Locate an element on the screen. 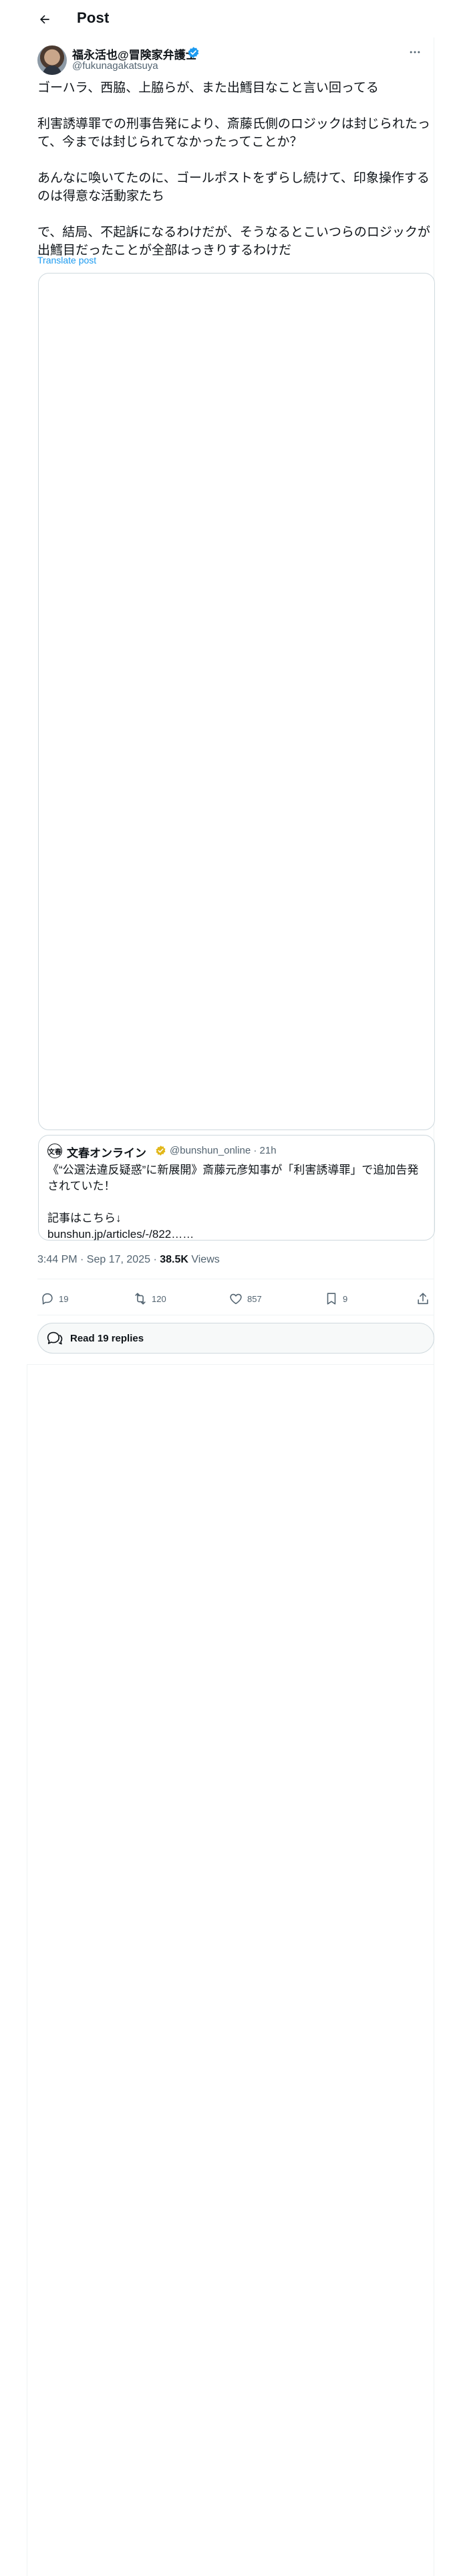 This screenshot has width=451, height=2576. translate-post-link: Translate post is located at coordinates (66, 260).